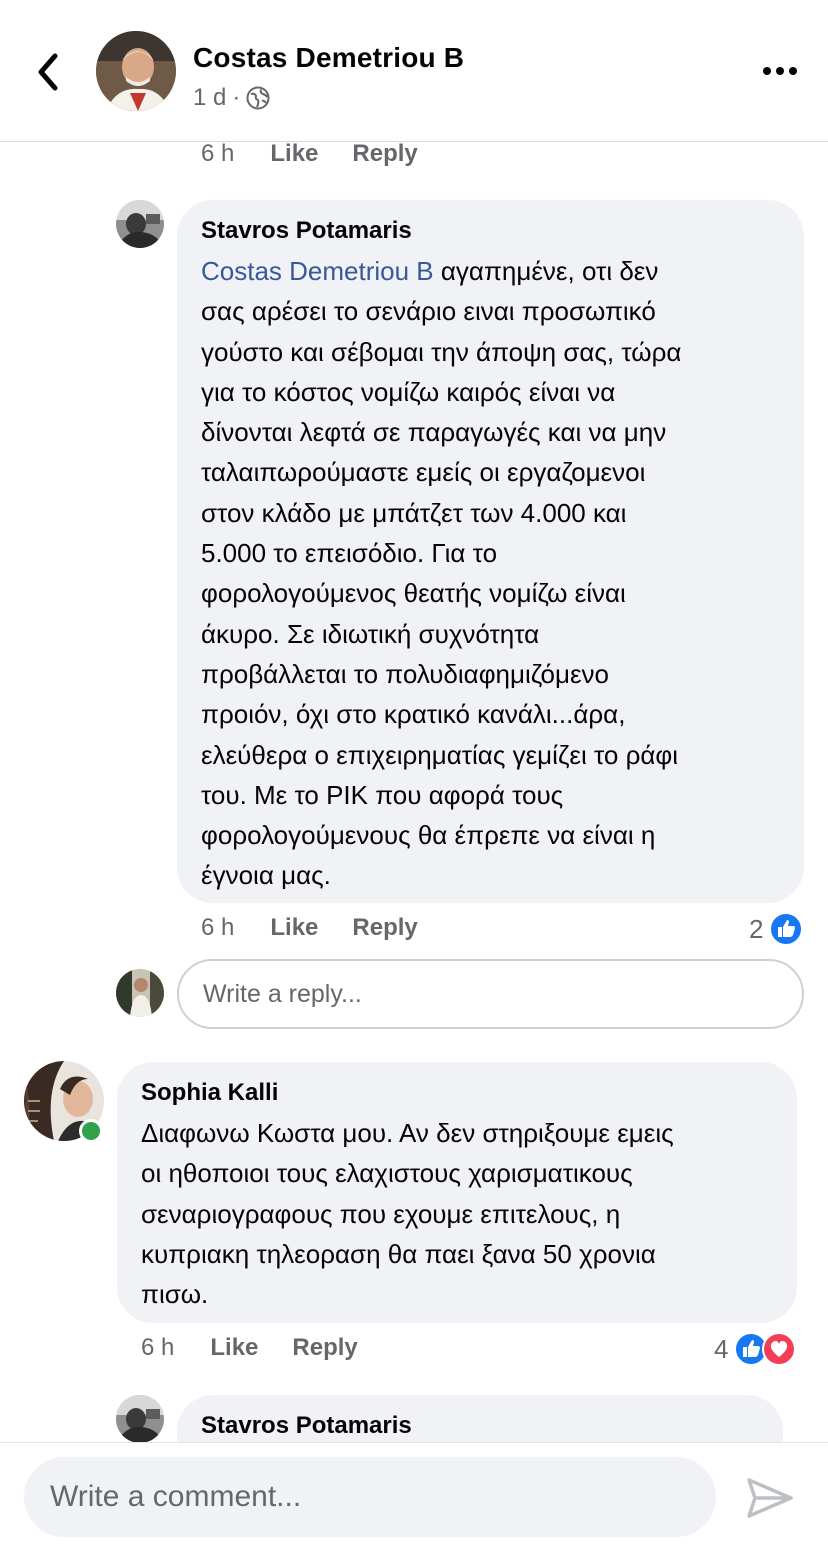  What do you see at coordinates (209, 1093) in the screenshot?
I see `comment-author: Sophia Kalli` at bounding box center [209, 1093].